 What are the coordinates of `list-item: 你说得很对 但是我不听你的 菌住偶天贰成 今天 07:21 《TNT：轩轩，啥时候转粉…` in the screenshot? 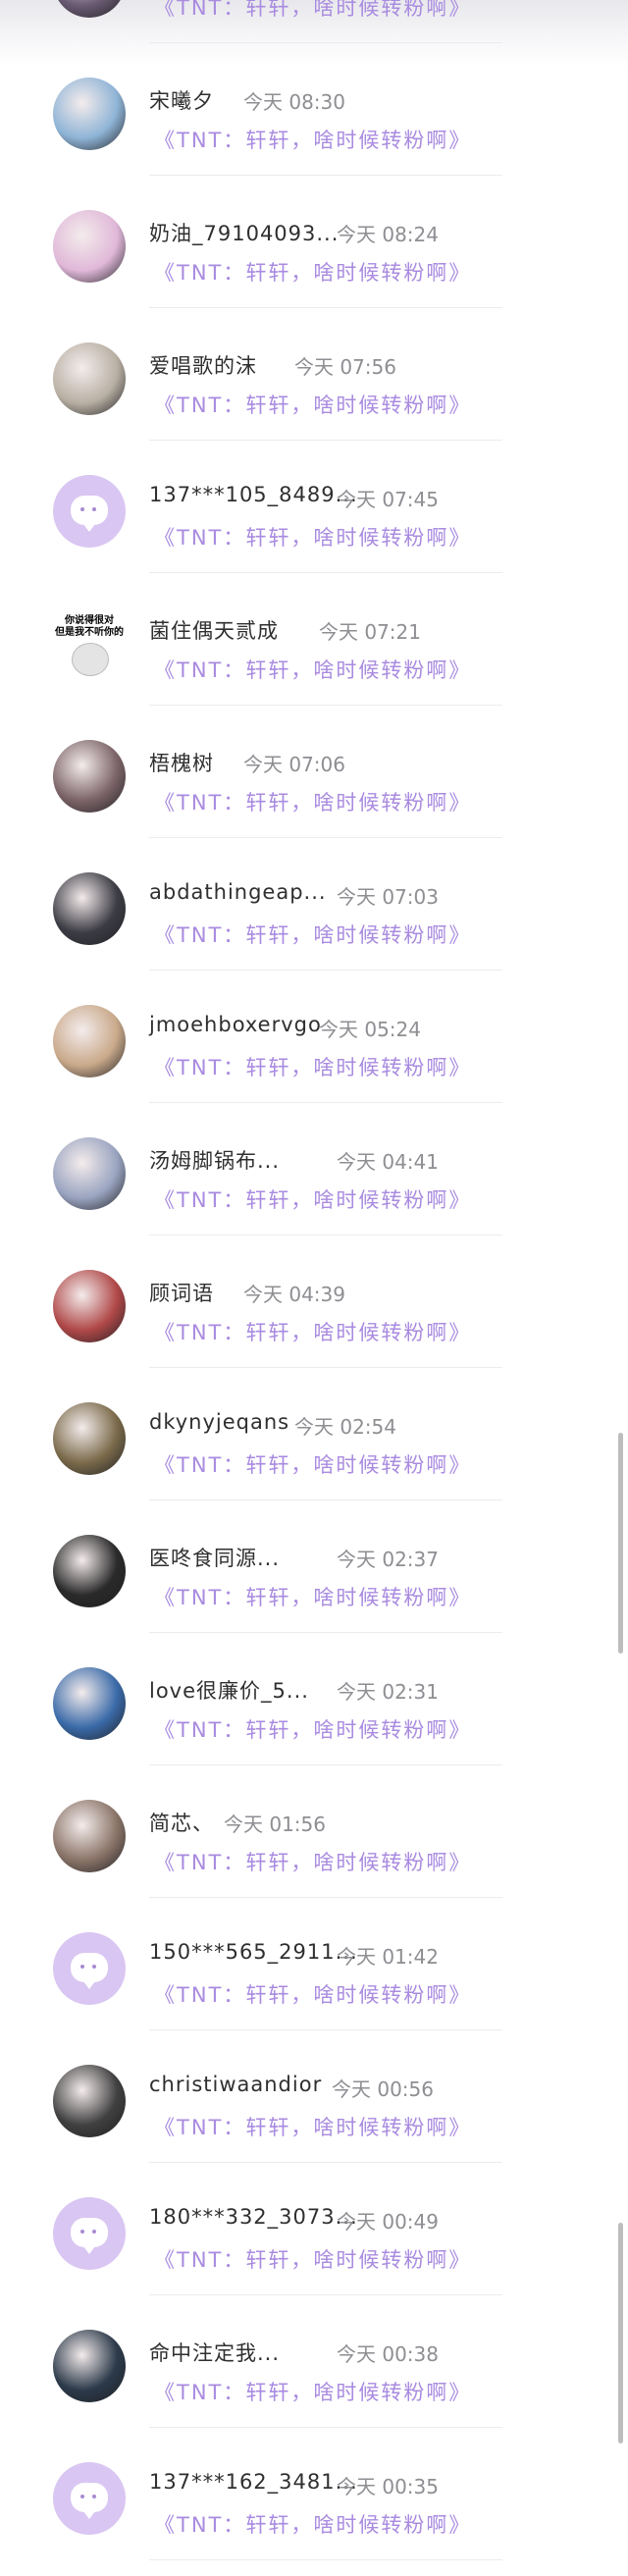 It's located at (314, 642).